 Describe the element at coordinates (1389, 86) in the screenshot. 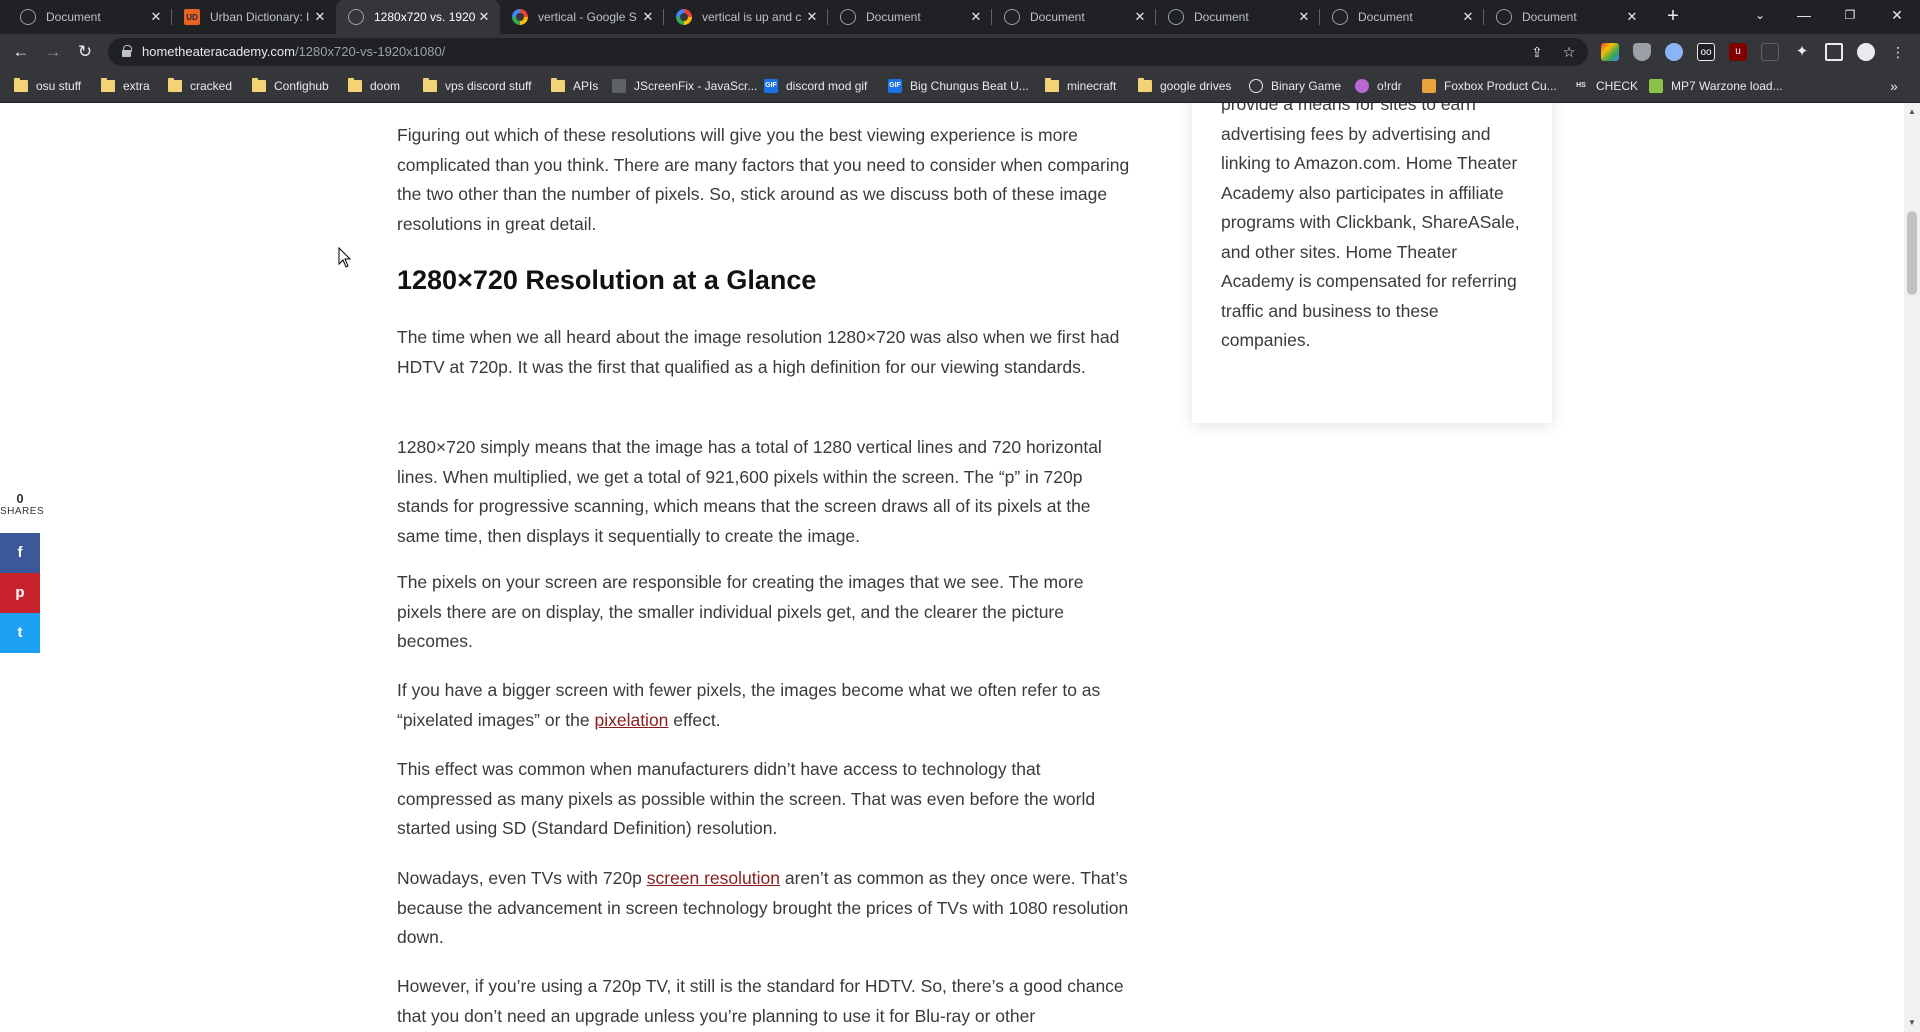

I see `bookmark-label: o!rdr` at that location.